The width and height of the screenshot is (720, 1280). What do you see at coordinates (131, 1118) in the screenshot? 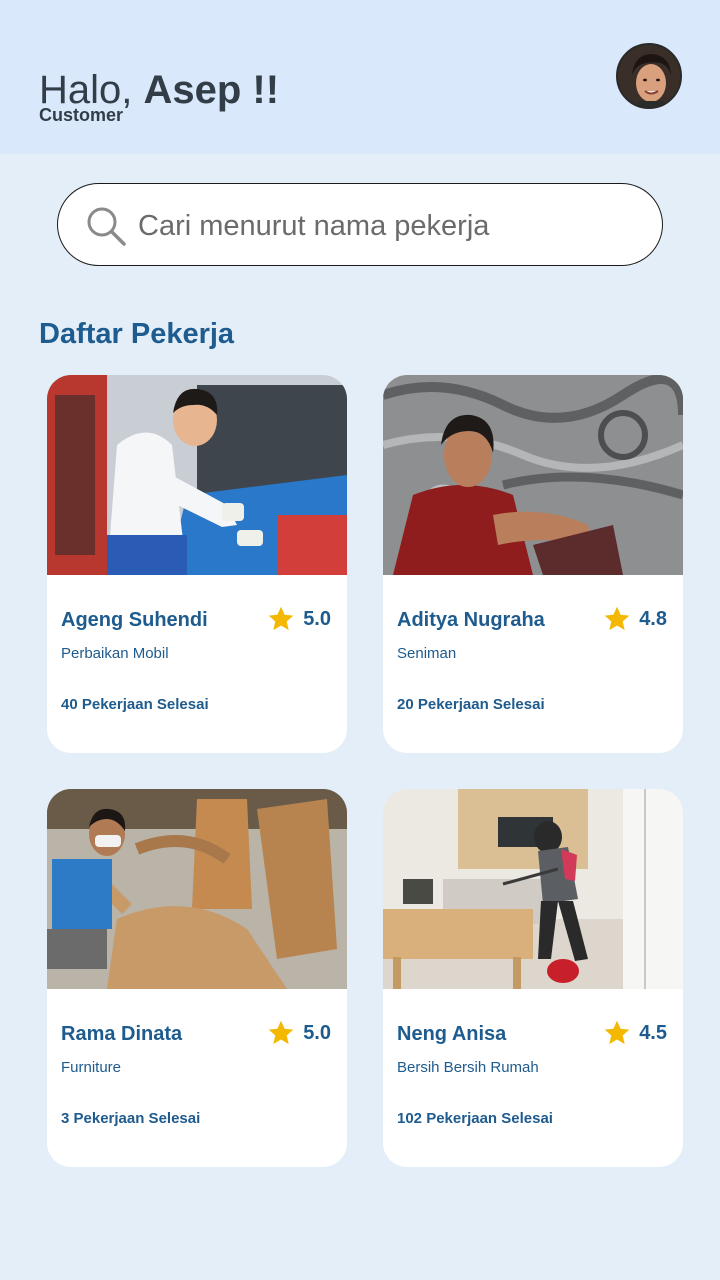
I see `worker-jobs-done: 3 Pekerjaan Selesai` at bounding box center [131, 1118].